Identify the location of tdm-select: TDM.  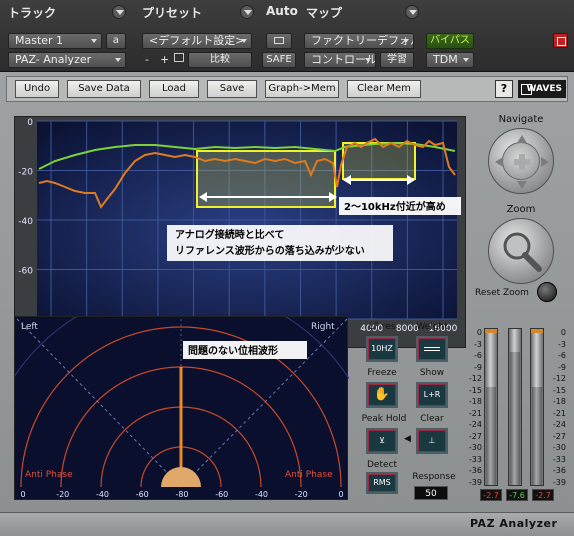
(450, 60).